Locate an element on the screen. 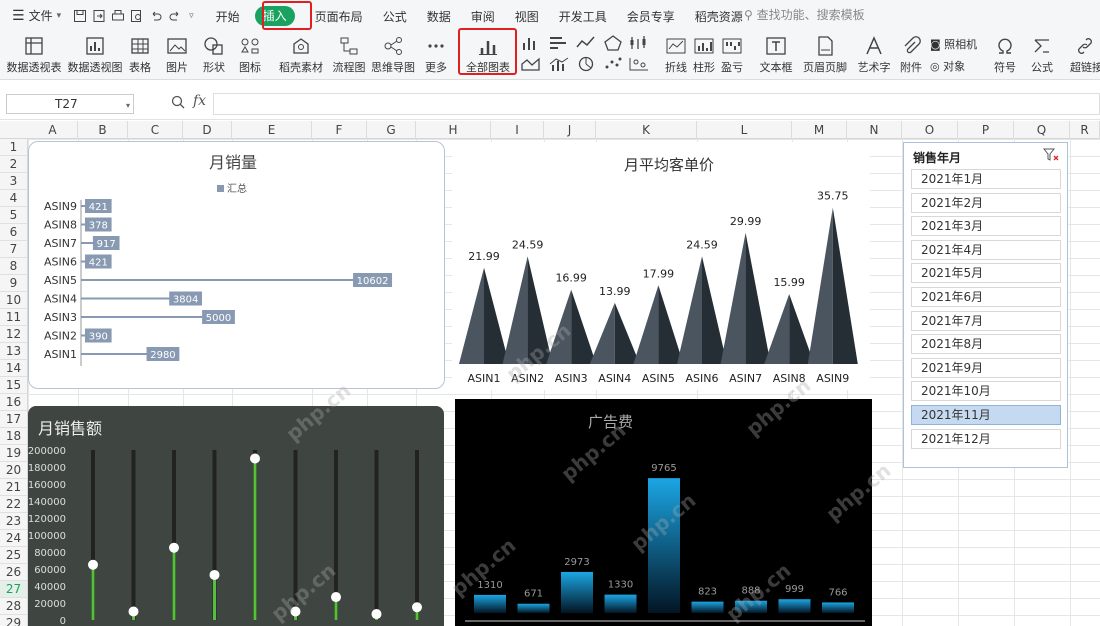  row-header: 9 is located at coordinates (13, 283).